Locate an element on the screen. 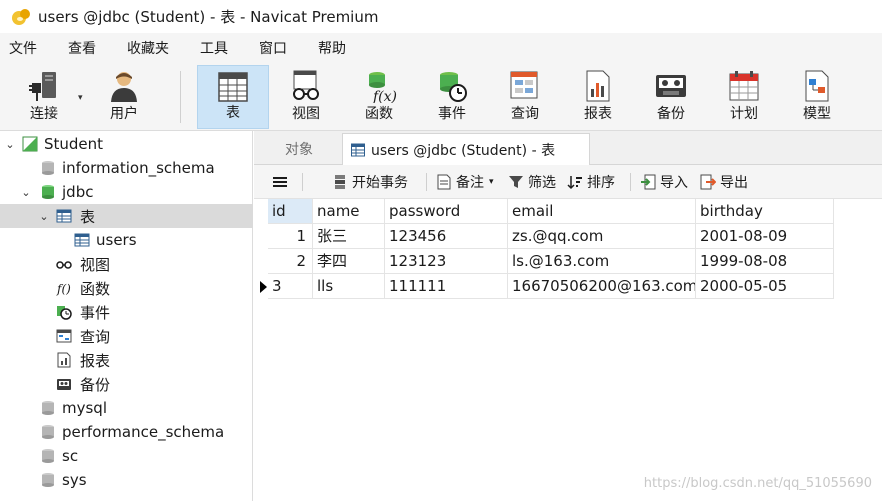 The height and width of the screenshot is (501, 882). cell-id: 1 is located at coordinates (290, 236).